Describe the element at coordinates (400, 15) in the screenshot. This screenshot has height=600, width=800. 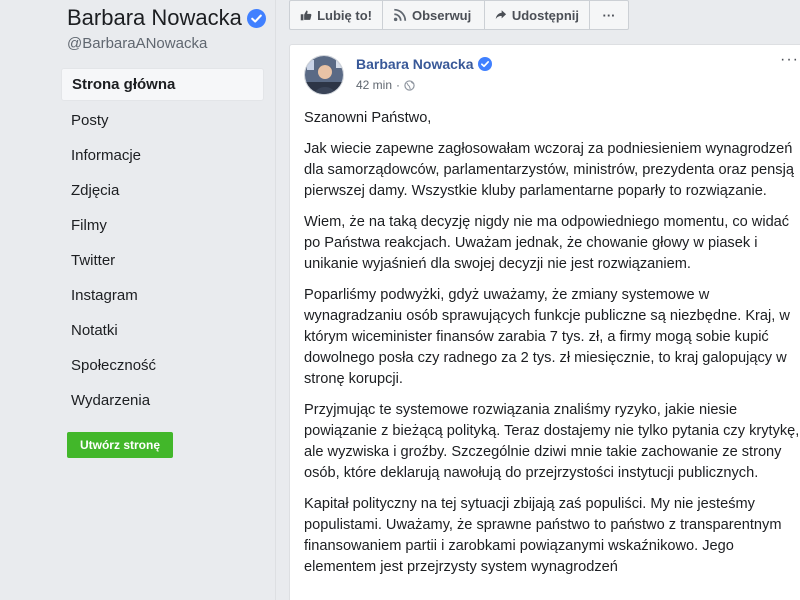
I see `rss-feed-icon` at that location.